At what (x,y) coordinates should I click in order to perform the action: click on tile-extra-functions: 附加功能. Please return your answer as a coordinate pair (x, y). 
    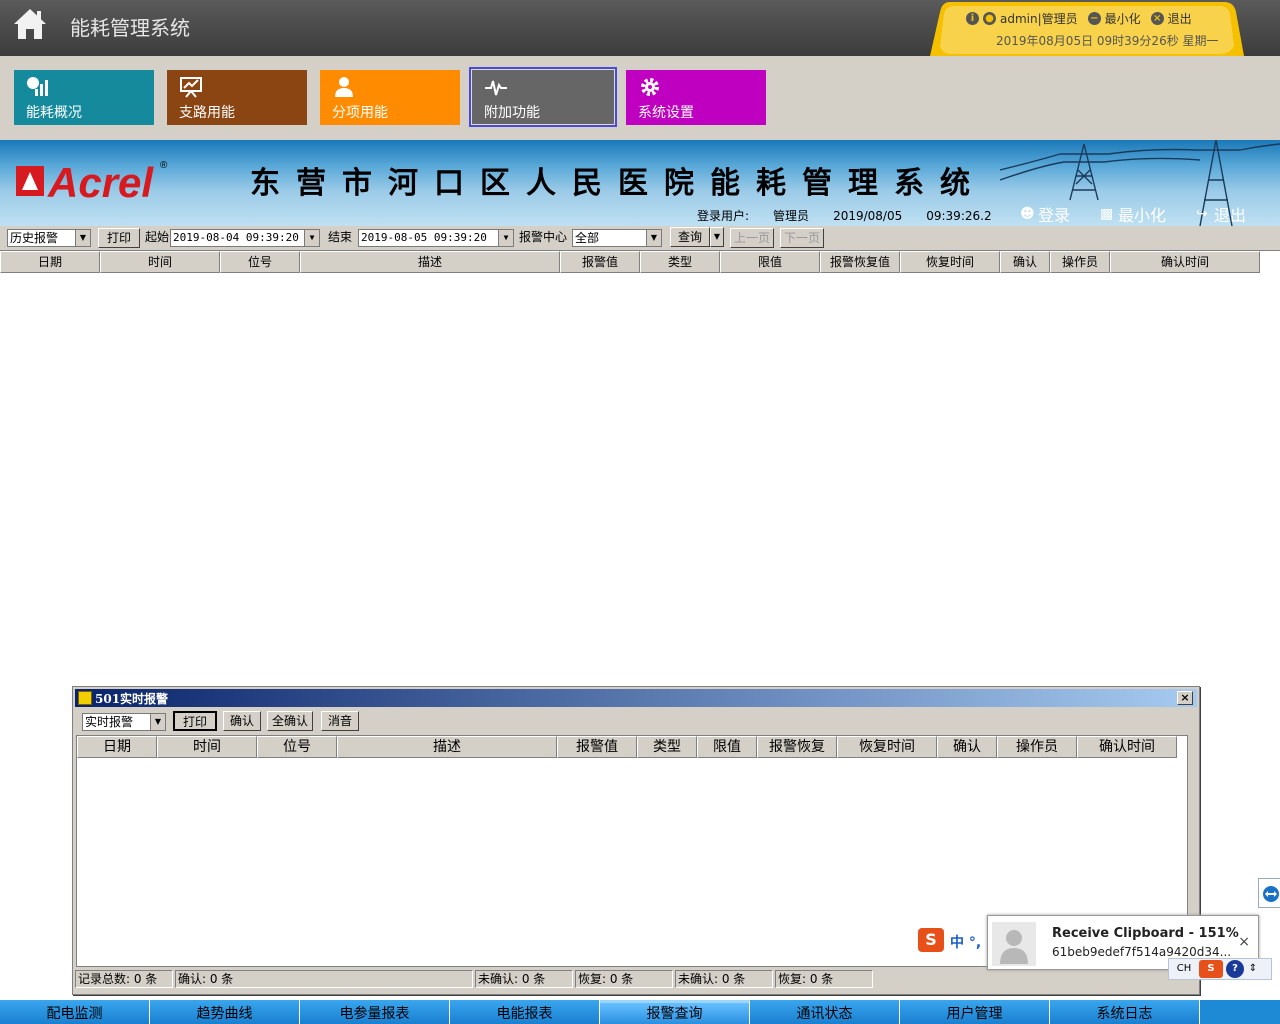
    Looking at the image, I should click on (543, 97).